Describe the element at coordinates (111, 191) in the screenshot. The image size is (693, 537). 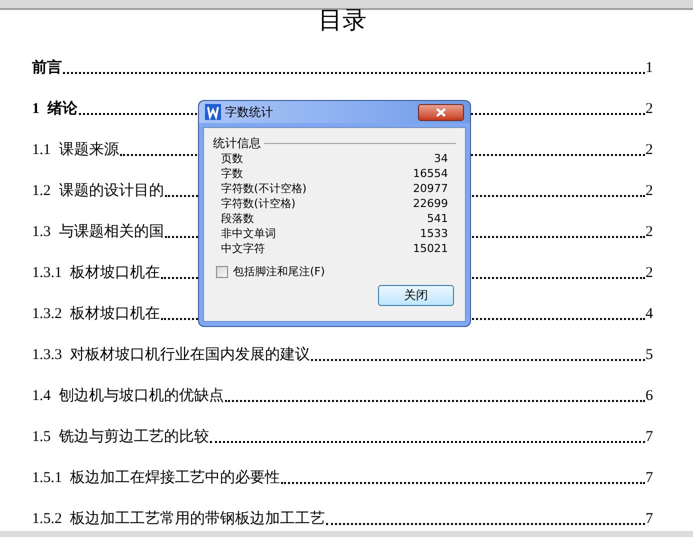
I see `section-title: 课题的设计目的` at that location.